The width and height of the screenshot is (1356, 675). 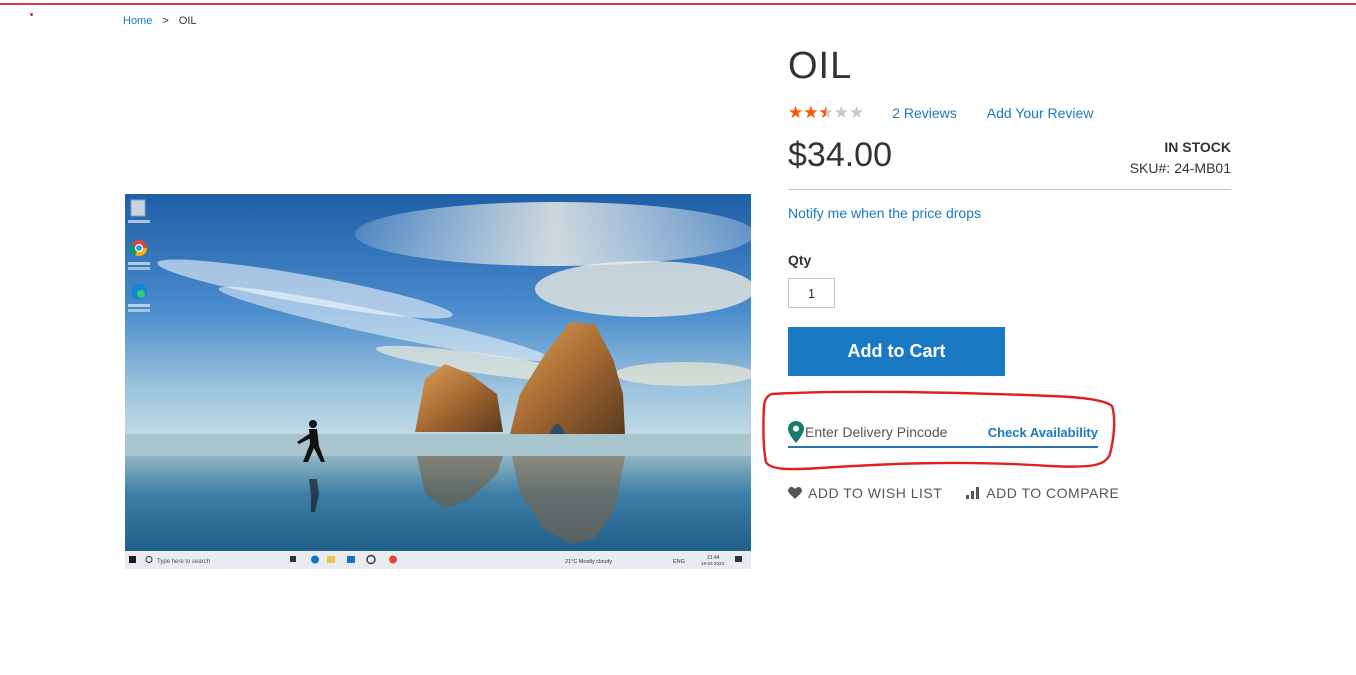 What do you see at coordinates (187, 21) in the screenshot?
I see `breadcrumb-current: OIL` at bounding box center [187, 21].